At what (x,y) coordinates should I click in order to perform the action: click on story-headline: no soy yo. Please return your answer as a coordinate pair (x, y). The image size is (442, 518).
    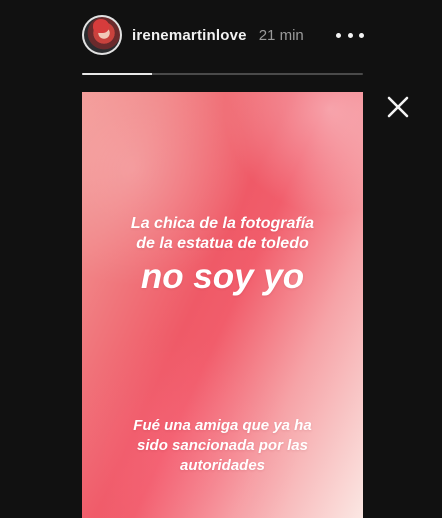
    Looking at the image, I should click on (222, 276).